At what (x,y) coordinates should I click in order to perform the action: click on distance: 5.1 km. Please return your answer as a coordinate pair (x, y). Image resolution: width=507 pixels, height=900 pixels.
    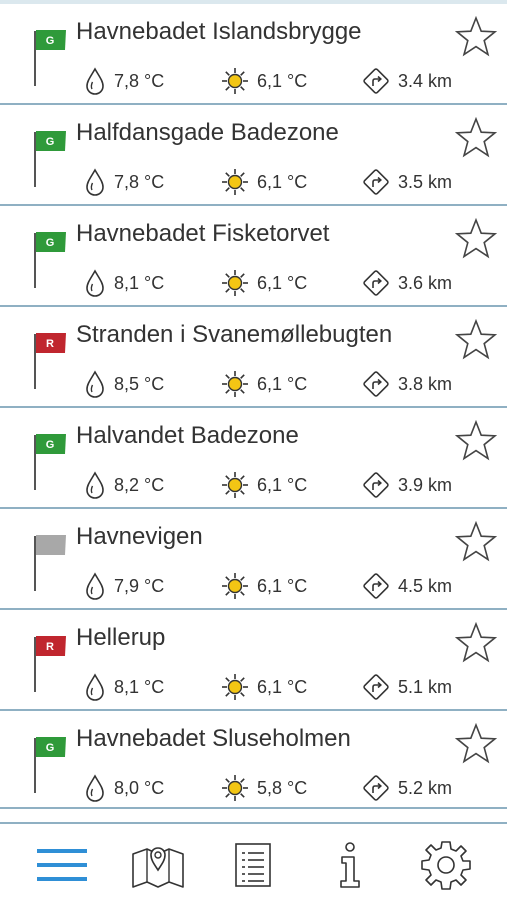
    Looking at the image, I should click on (407, 687).